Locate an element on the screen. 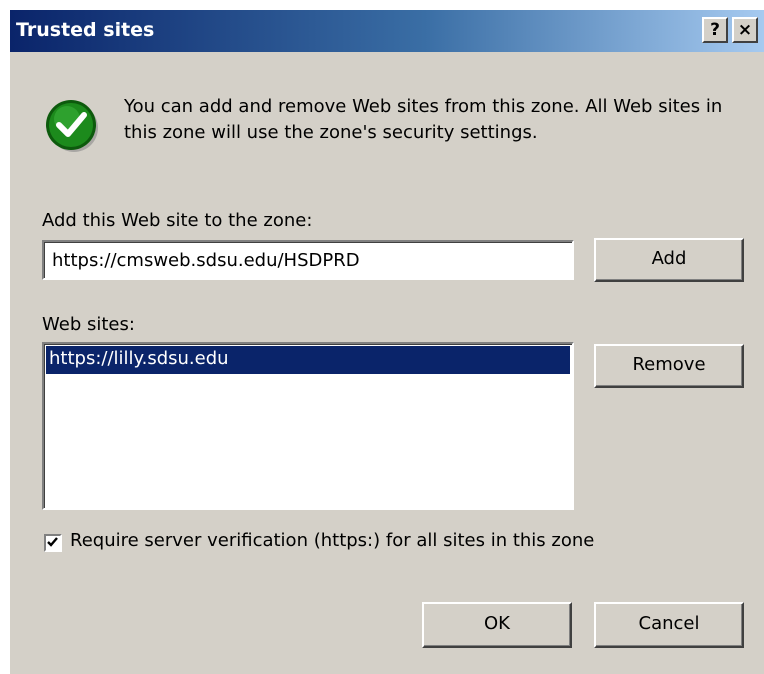 The width and height of the screenshot is (764, 674). web-sites-label: Web sites: is located at coordinates (88, 324).